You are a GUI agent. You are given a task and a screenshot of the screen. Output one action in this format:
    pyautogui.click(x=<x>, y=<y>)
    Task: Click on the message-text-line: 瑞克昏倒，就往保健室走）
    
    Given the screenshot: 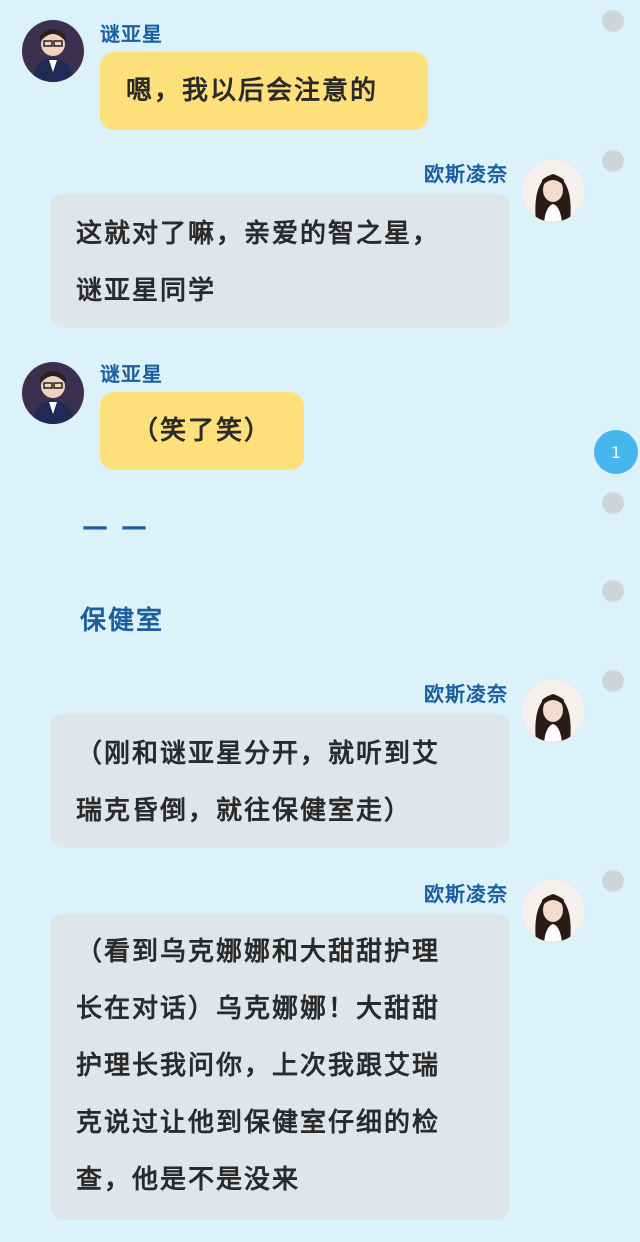 What is the action you would take?
    pyautogui.click(x=244, y=811)
    